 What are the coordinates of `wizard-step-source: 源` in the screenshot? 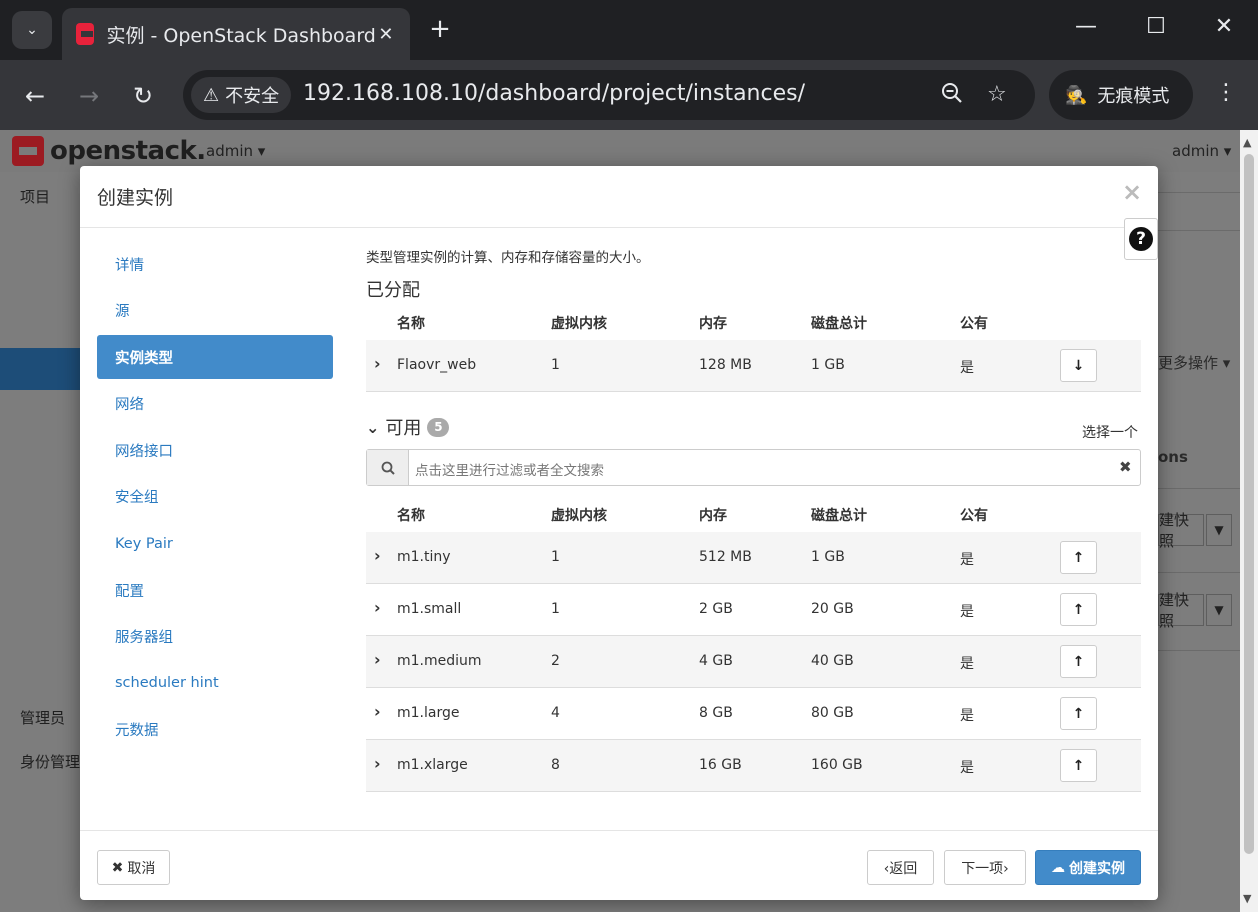 It's located at (215, 311).